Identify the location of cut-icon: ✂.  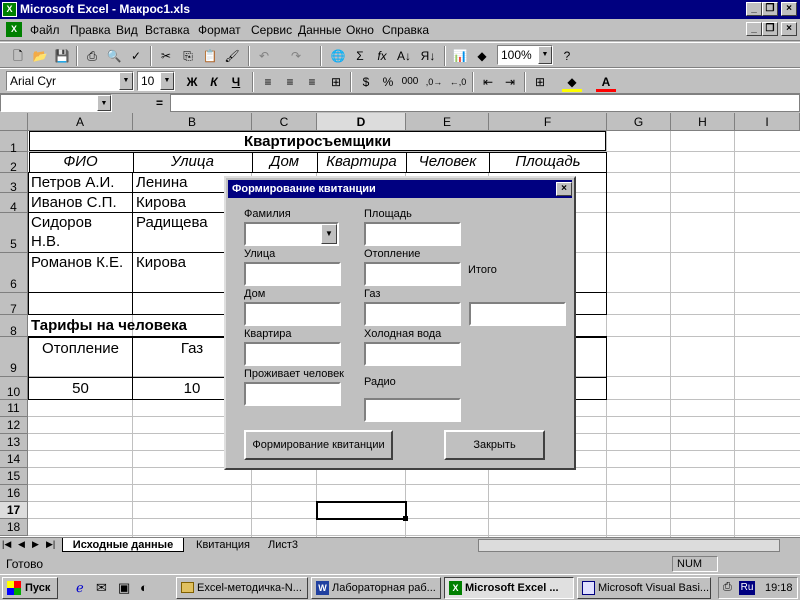
(166, 56).